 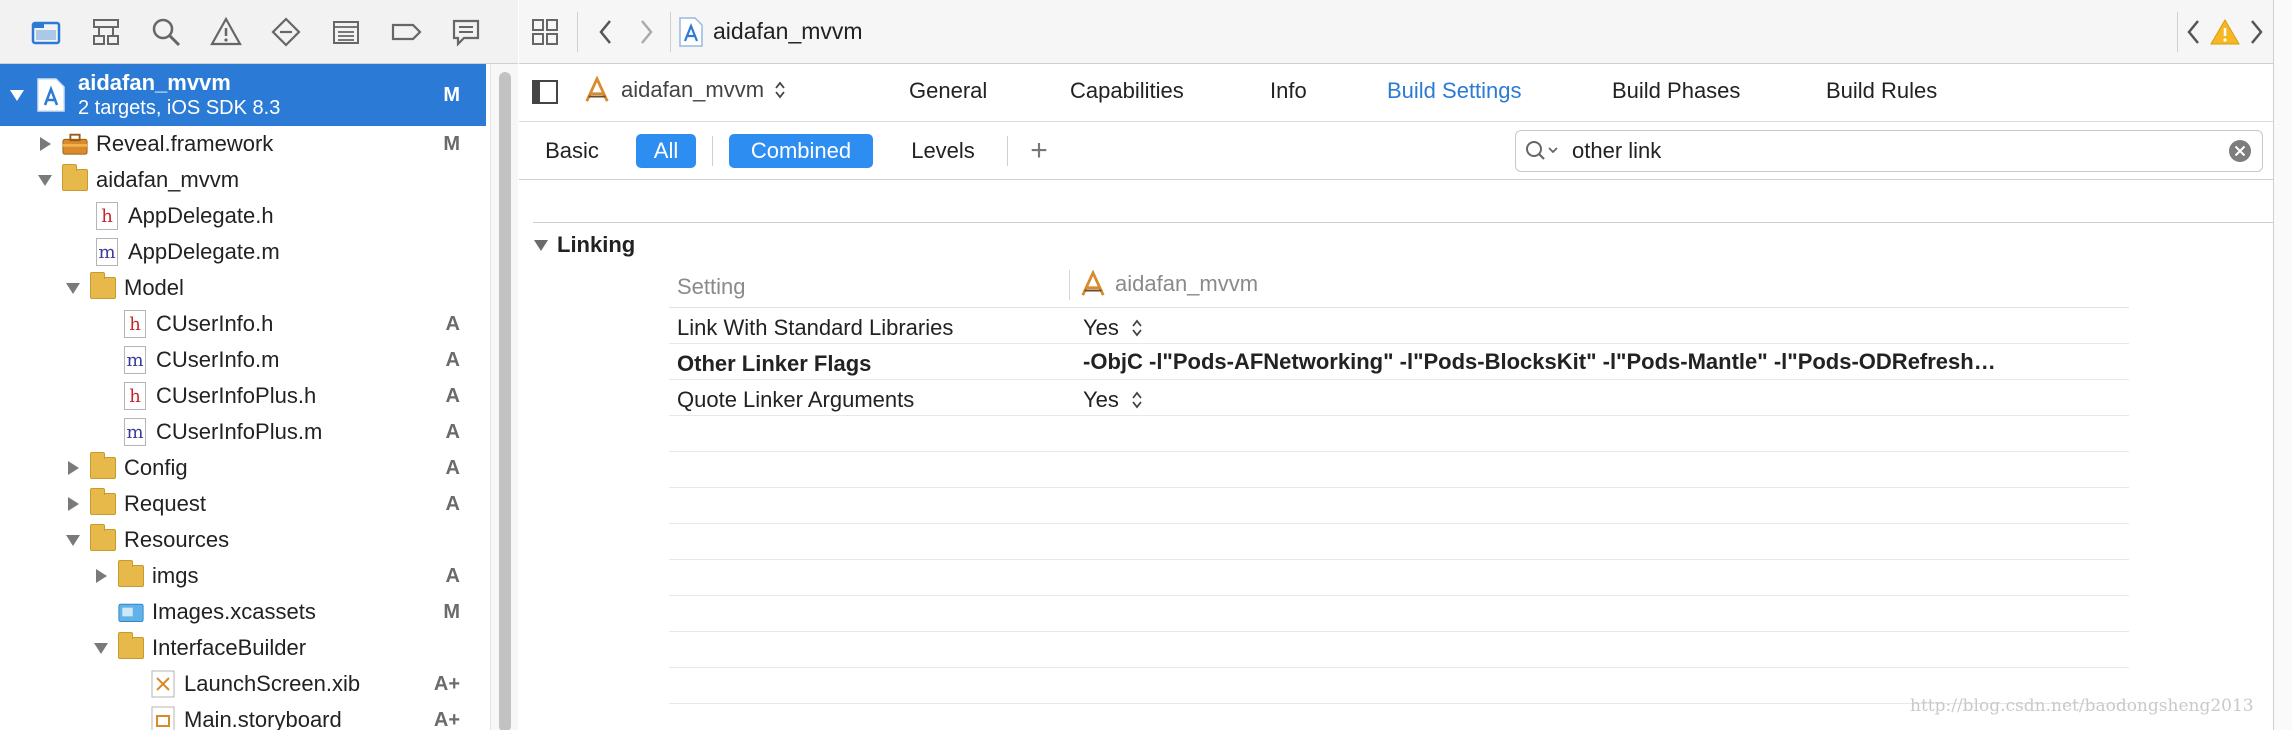 I want to click on target-column-title: aidafan_mvvm, so click(x=1187, y=283).